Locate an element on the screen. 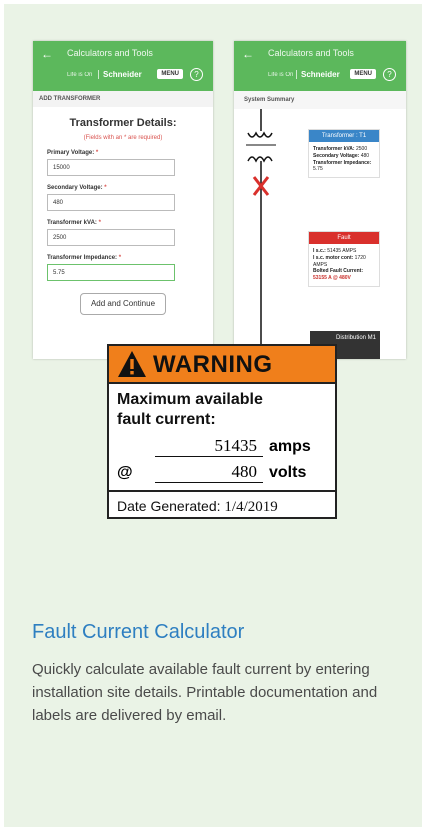 Image resolution: width=426 pixels, height=831 pixels. secondary-voltage-label: Secondary Voltage: * is located at coordinates (77, 188).